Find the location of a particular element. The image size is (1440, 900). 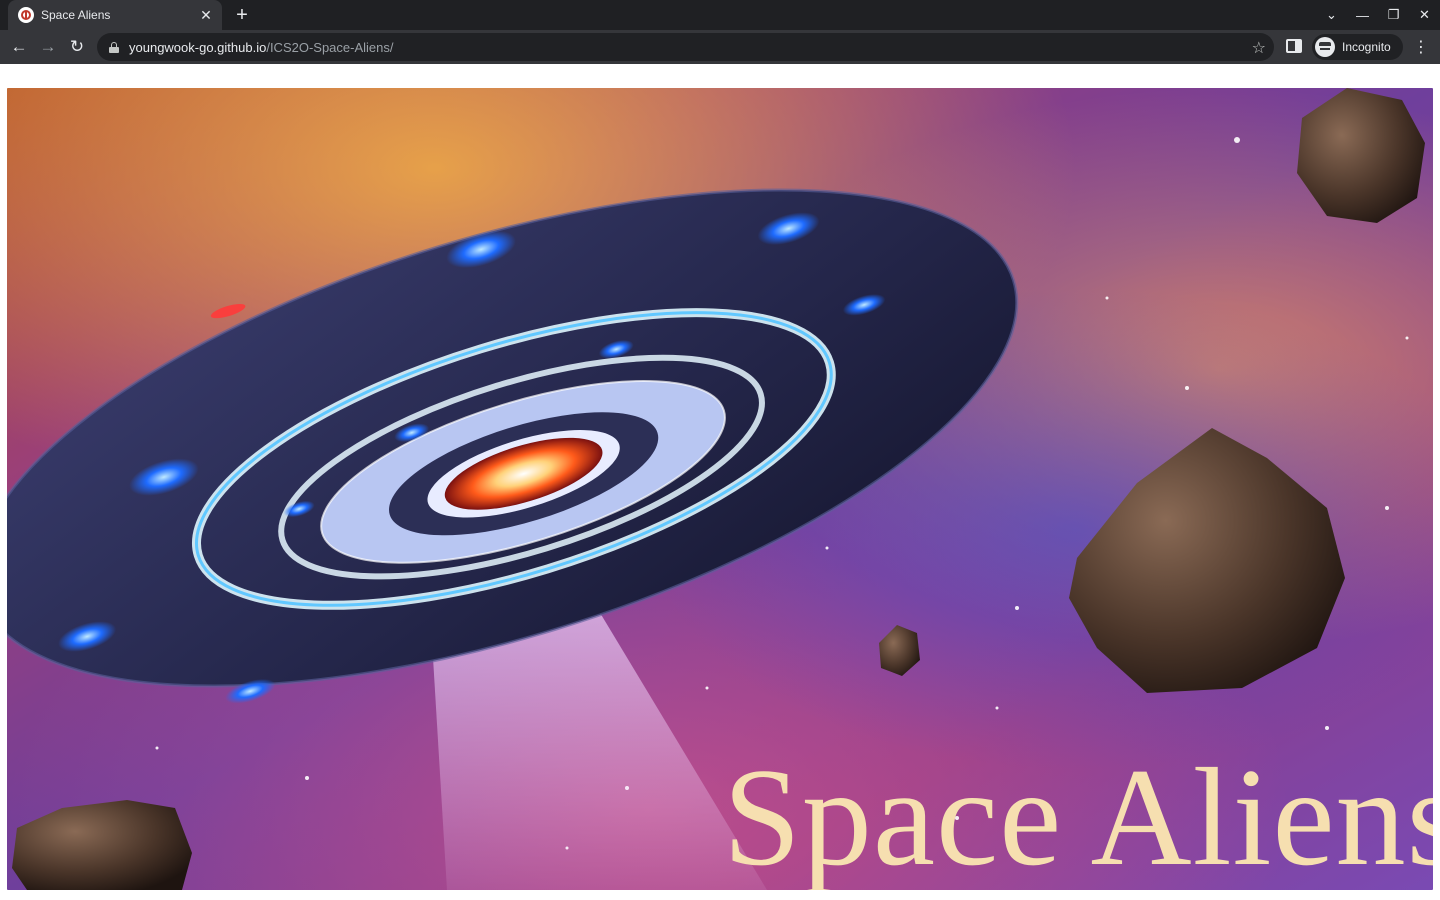

lock-icon is located at coordinates (114, 47).